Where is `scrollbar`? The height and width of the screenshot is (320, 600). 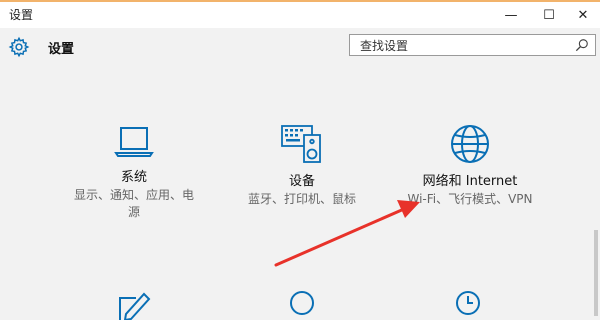
scrollbar is located at coordinates (596, 273).